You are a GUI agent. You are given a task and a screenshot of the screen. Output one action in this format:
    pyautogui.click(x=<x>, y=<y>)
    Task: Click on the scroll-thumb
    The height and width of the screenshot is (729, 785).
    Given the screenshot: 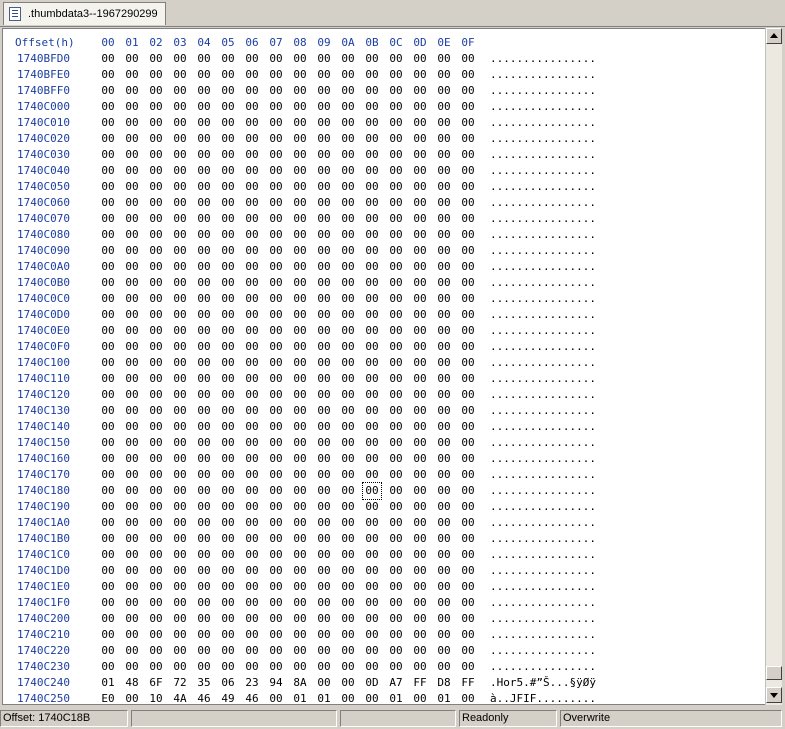 What is the action you would take?
    pyautogui.click(x=774, y=673)
    